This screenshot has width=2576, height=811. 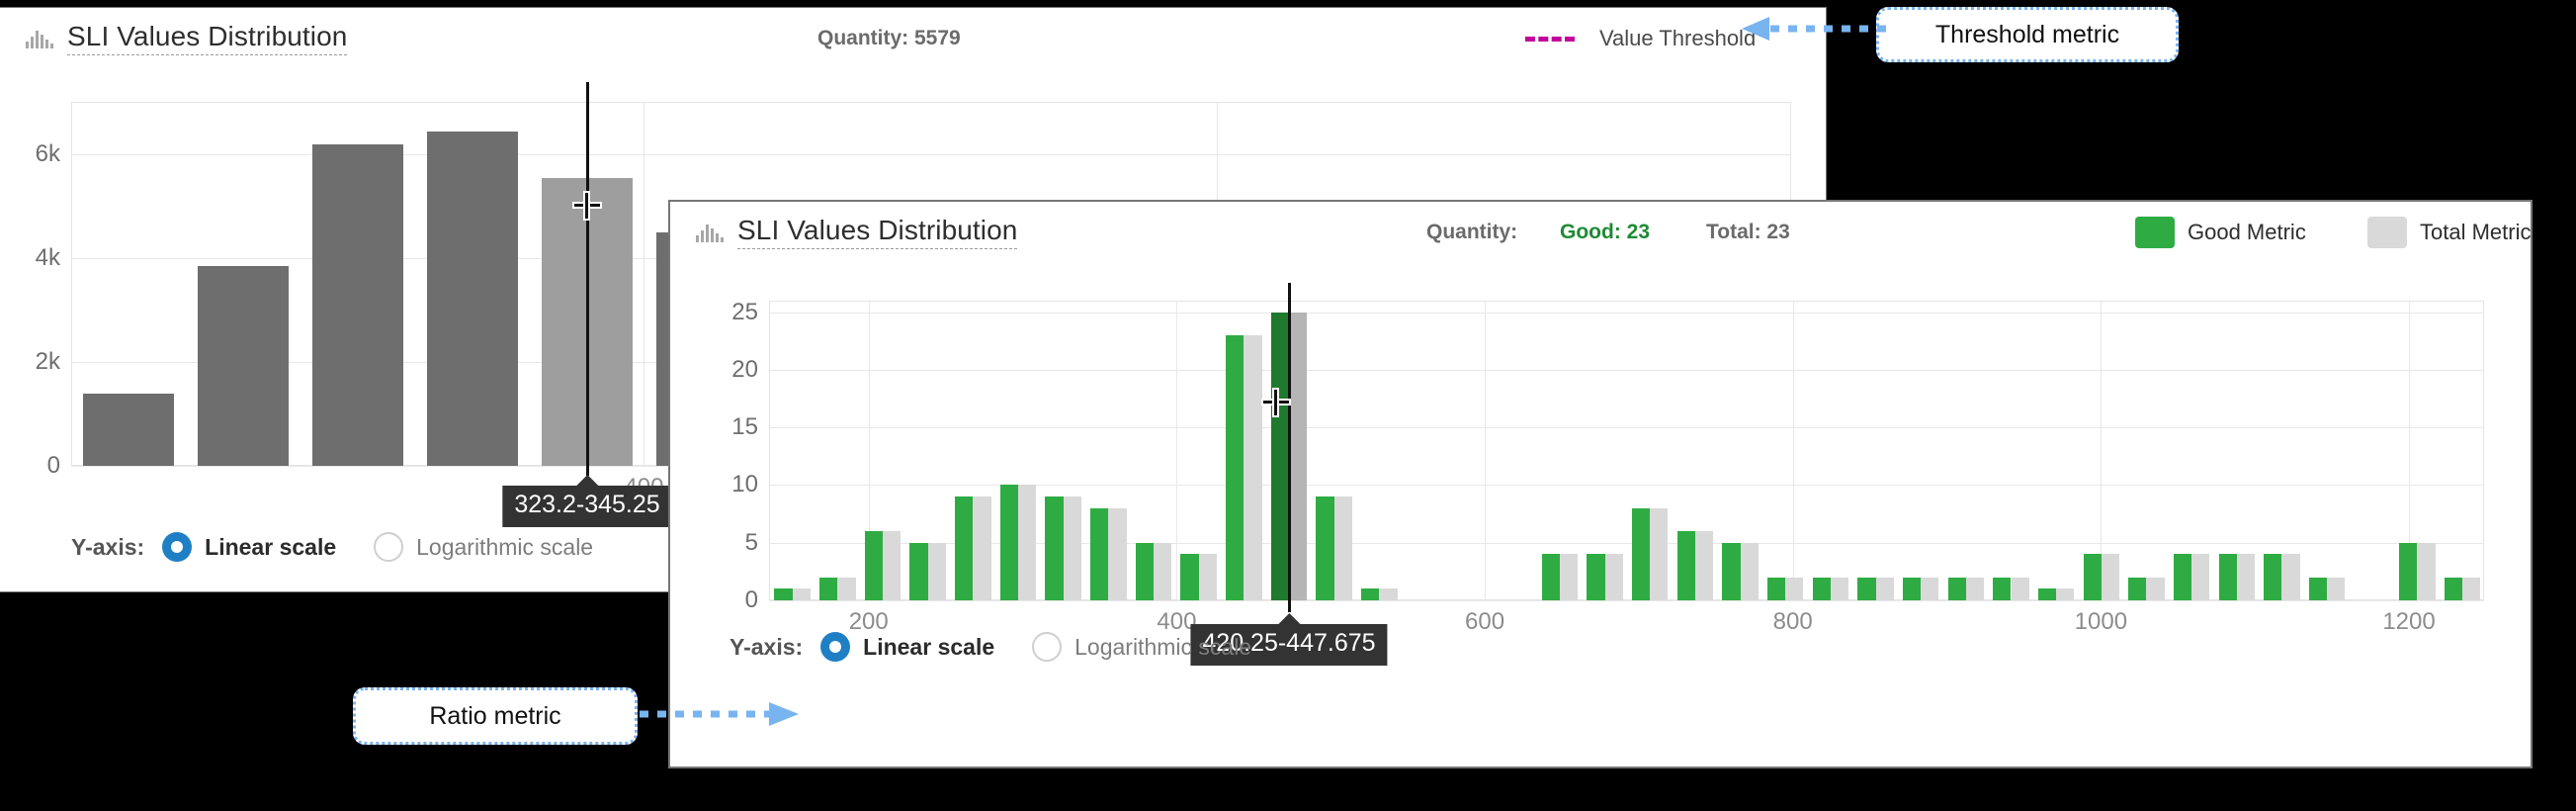 I want to click on radio-log-scale-ratio, so click(x=1047, y=647).